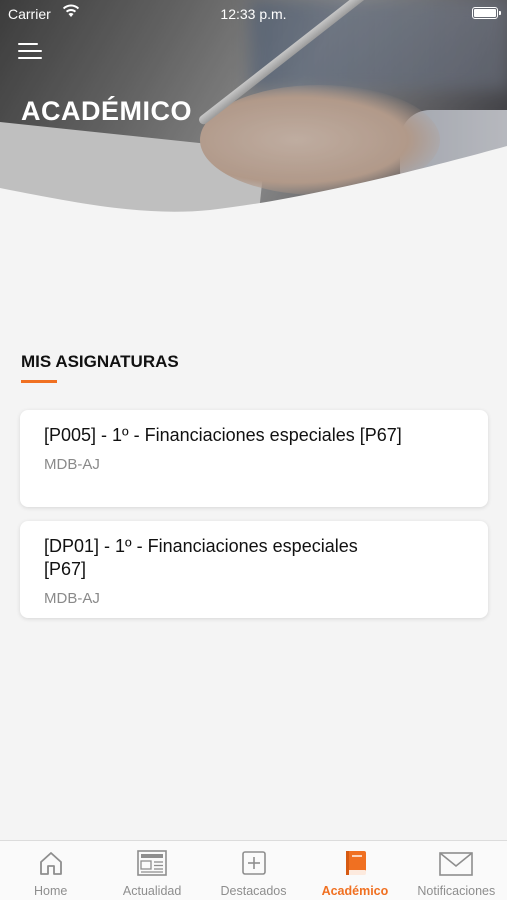 The height and width of the screenshot is (900, 507). I want to click on tab-actualidad-label: Actualidad, so click(152, 891).